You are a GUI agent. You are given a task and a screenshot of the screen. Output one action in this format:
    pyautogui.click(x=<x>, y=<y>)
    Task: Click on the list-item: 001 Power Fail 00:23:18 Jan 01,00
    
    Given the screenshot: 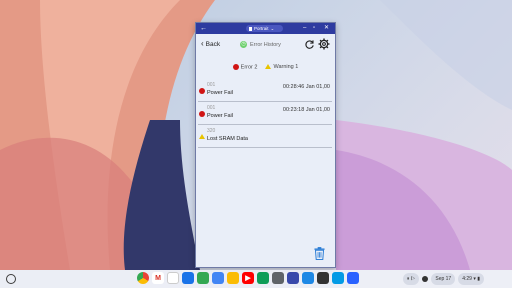 What is the action you would take?
    pyautogui.click(x=265, y=113)
    